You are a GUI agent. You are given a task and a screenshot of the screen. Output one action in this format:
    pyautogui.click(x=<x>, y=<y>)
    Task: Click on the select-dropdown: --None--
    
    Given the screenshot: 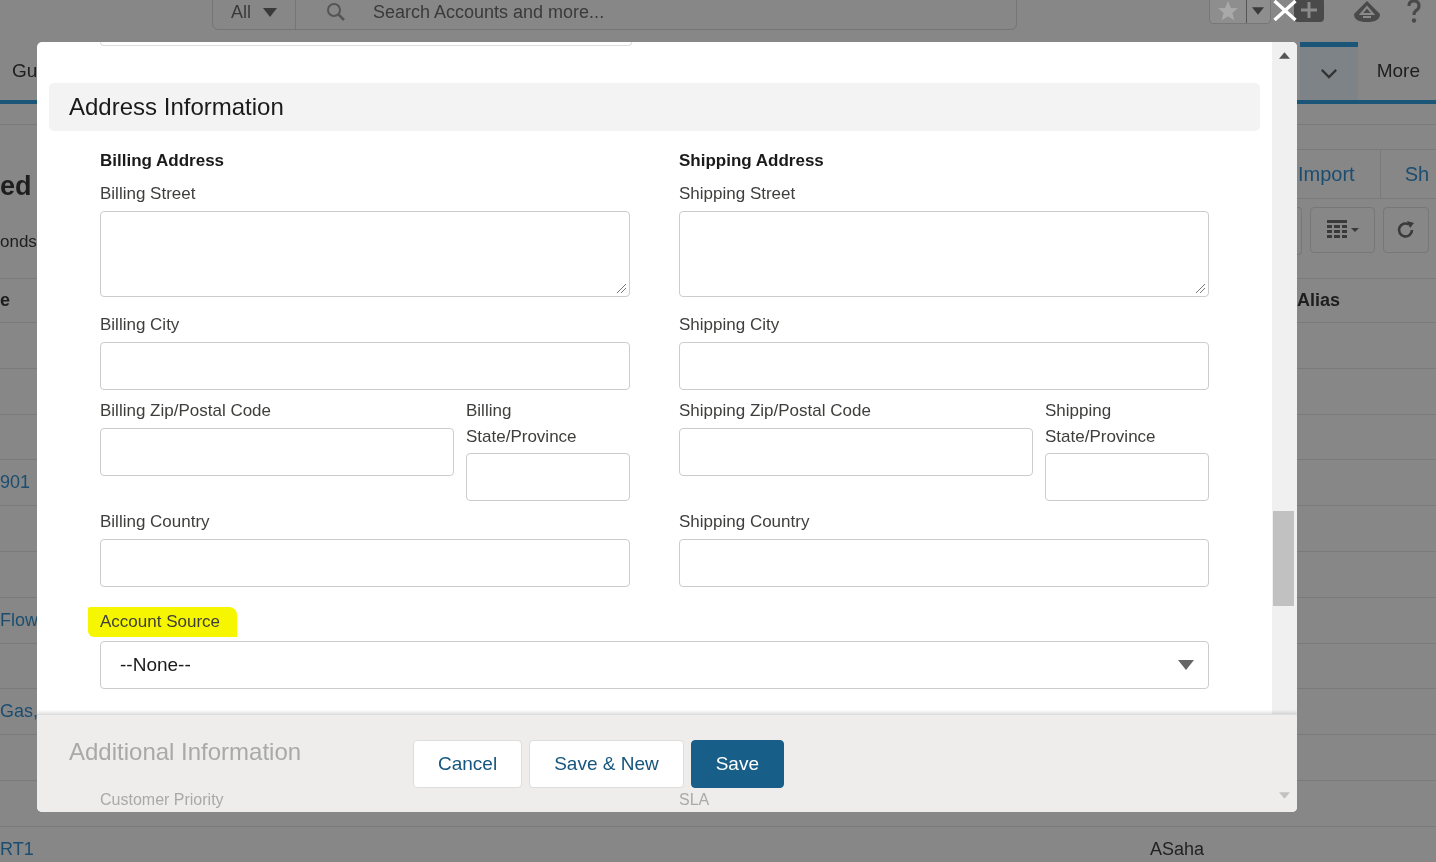 What is the action you would take?
    pyautogui.click(x=654, y=665)
    